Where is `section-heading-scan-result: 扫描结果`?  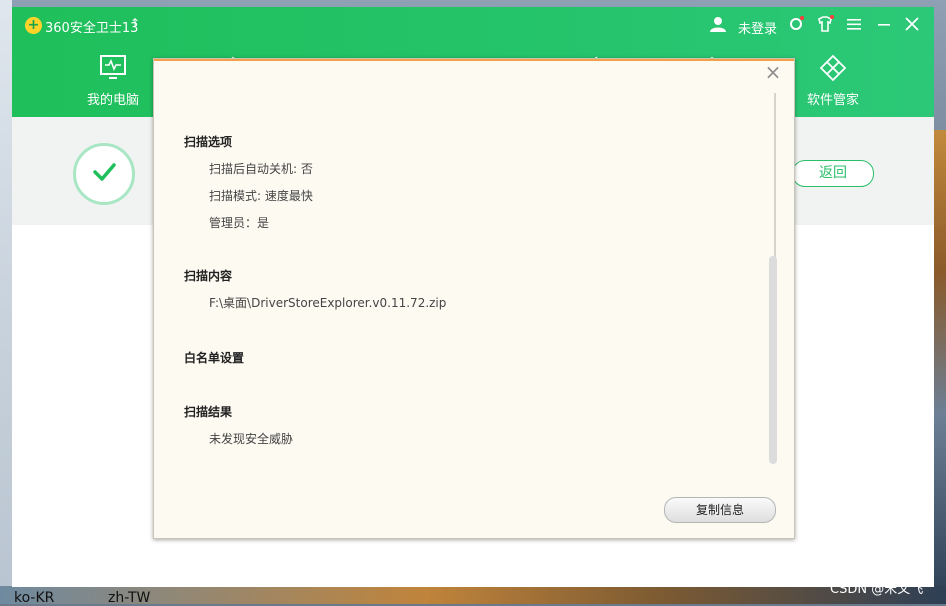 section-heading-scan-result: 扫描结果 is located at coordinates (208, 412).